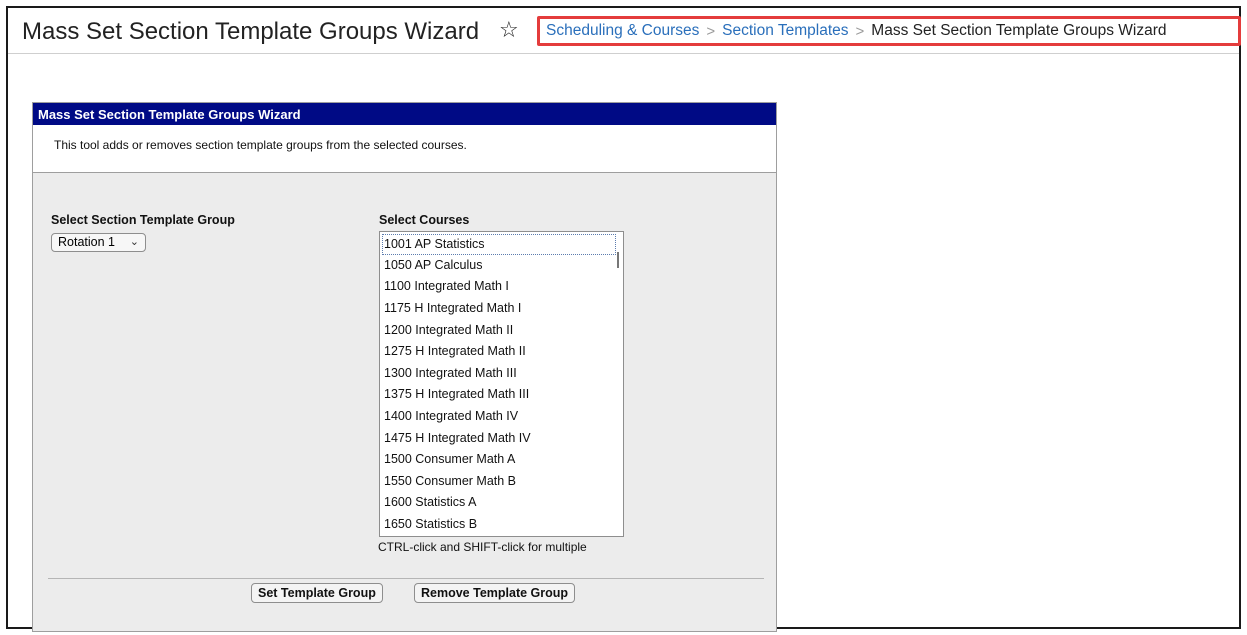 This screenshot has width=1247, height=635. Describe the element at coordinates (499, 286) in the screenshot. I see `list-item: 1100 Integrated Math I` at that location.